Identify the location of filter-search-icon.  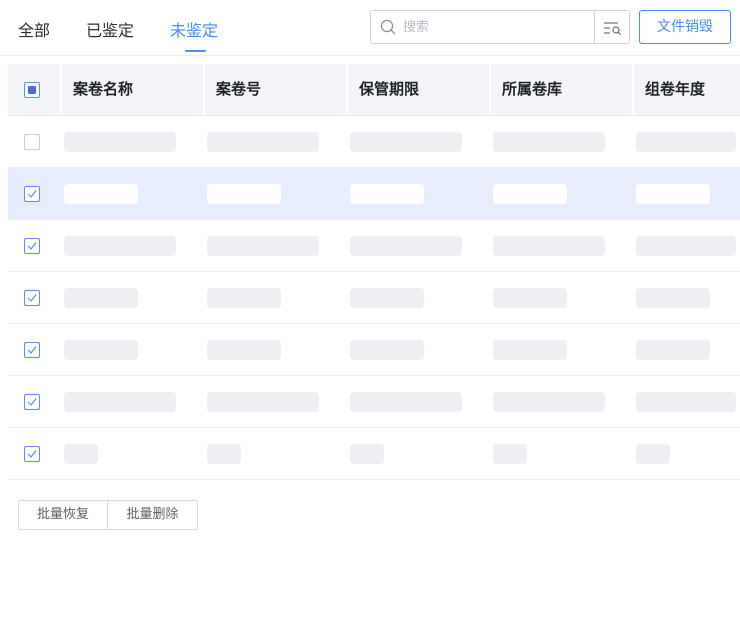
(612, 28).